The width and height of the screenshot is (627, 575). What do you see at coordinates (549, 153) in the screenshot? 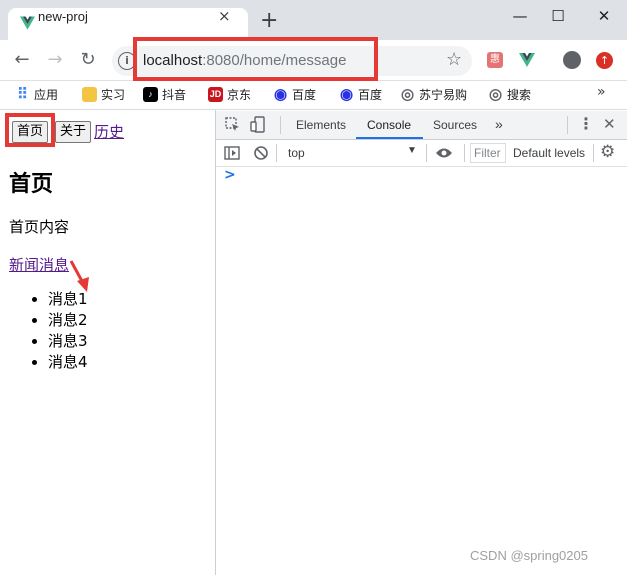
I see `log-levels-select: Default levels` at bounding box center [549, 153].